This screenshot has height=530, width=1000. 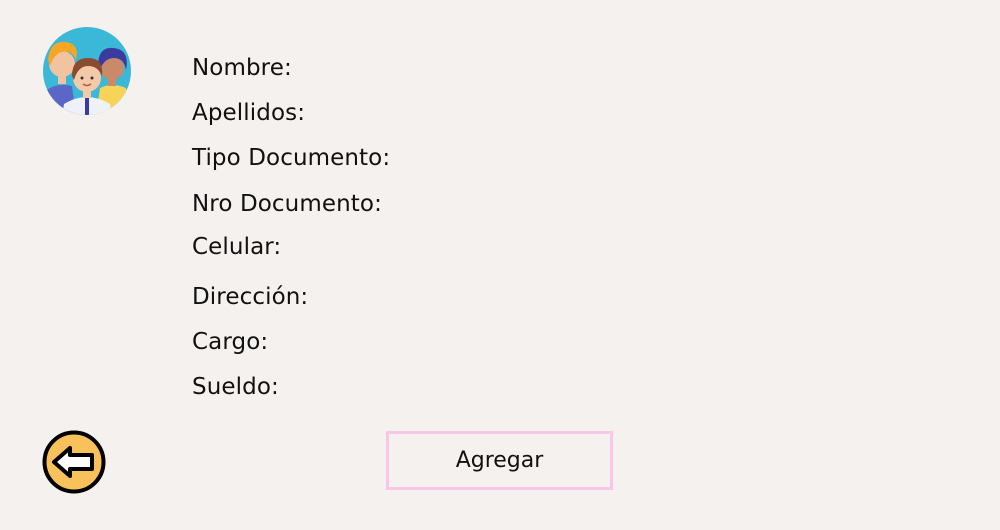 I want to click on add-button: Agregar, so click(x=499, y=460).